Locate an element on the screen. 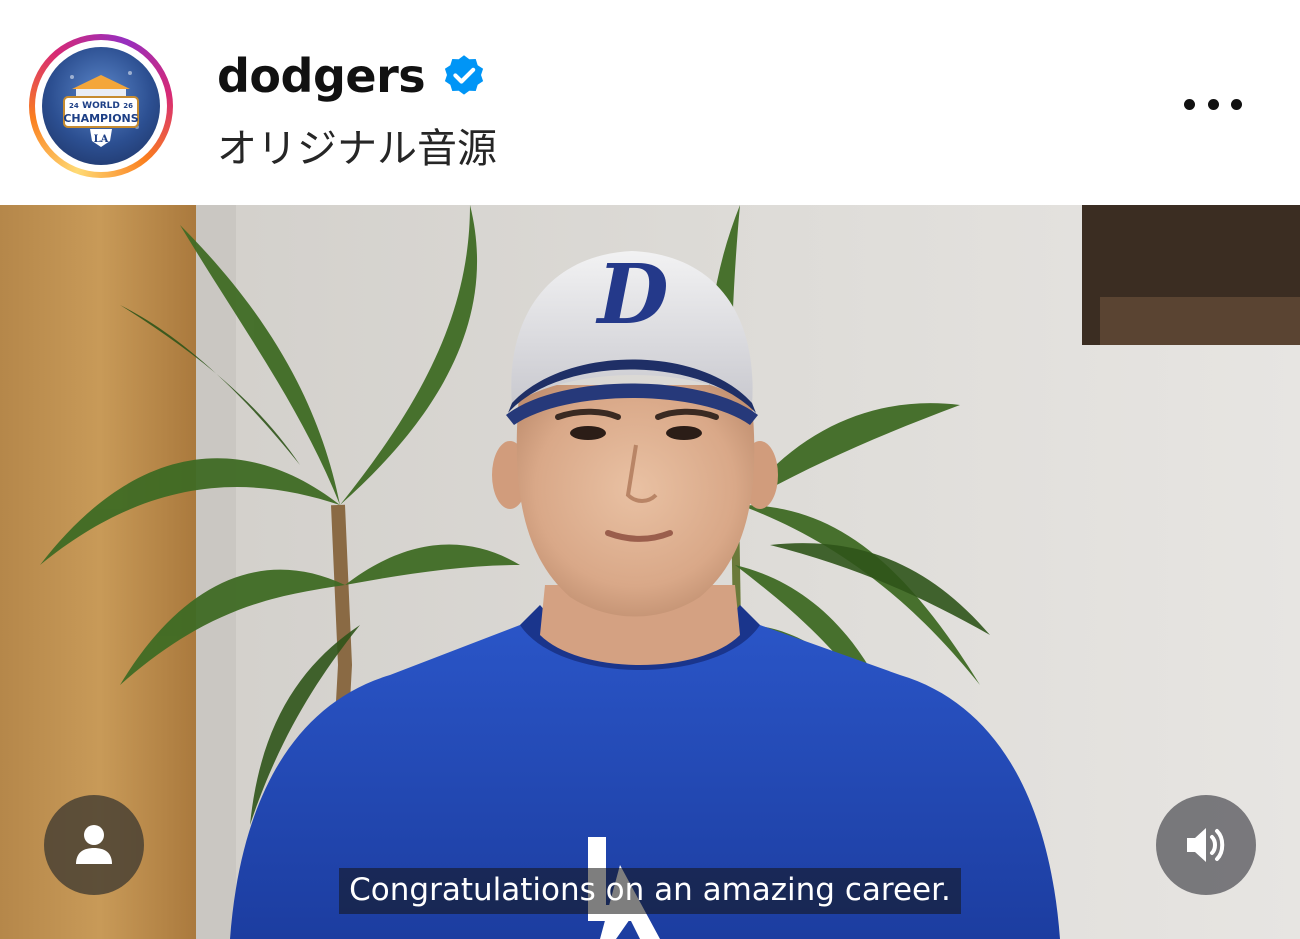 This screenshot has width=1300, height=939. badge-year-left: 24 is located at coordinates (74, 106).